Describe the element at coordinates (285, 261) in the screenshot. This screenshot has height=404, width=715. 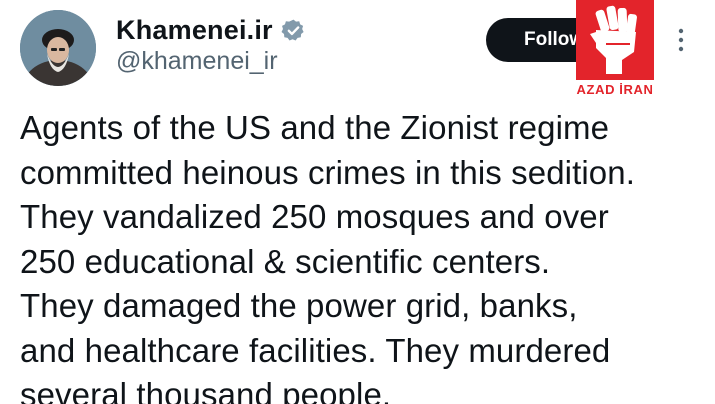
I see `tweet-line: 250 educational & scientific centers.` at that location.